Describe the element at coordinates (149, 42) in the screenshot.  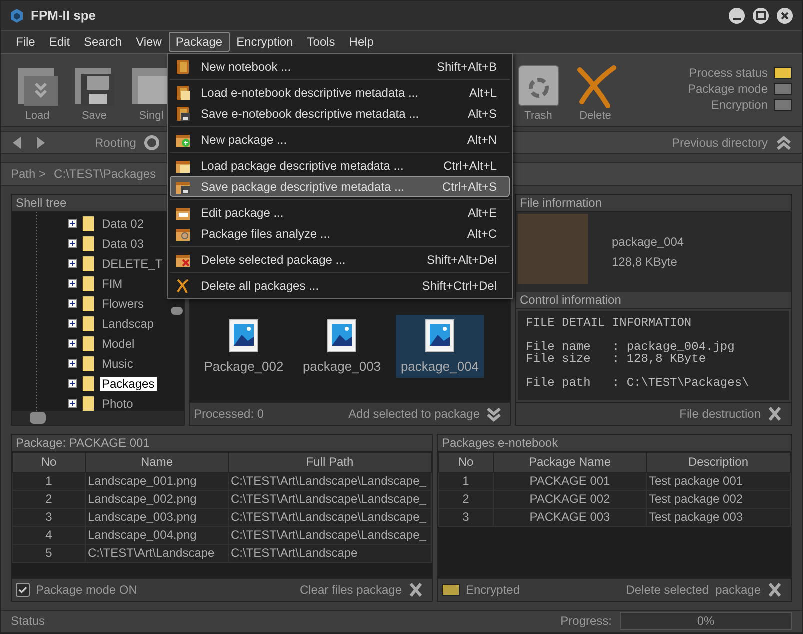
I see `menu-item: View` at that location.